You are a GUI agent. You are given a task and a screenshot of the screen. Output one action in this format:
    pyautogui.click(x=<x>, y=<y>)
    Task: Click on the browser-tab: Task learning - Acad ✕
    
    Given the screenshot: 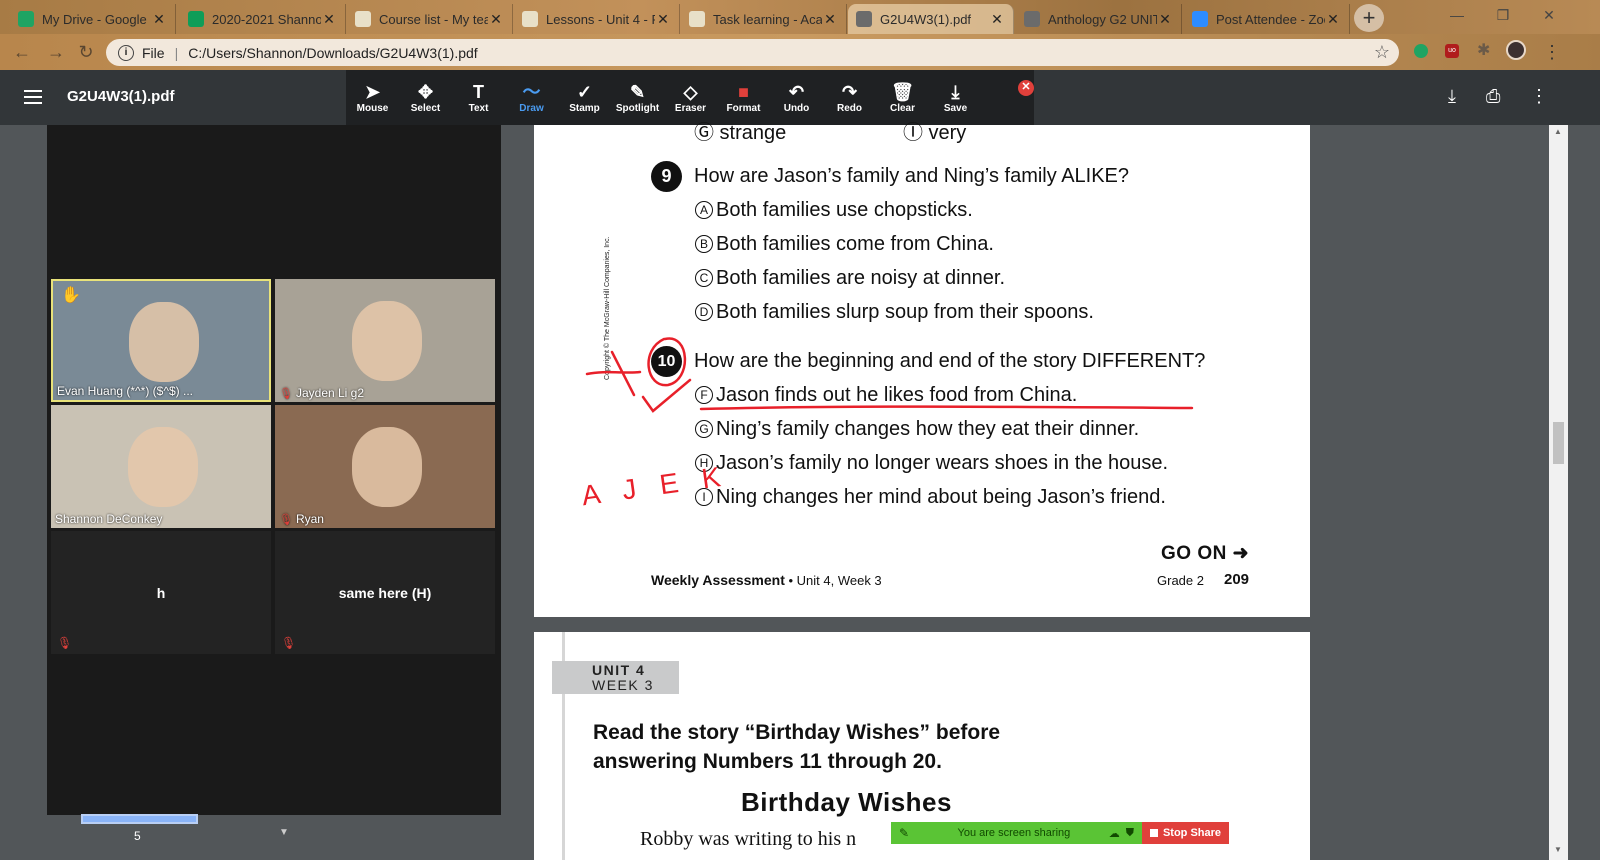 What is the action you would take?
    pyautogui.click(x=764, y=19)
    